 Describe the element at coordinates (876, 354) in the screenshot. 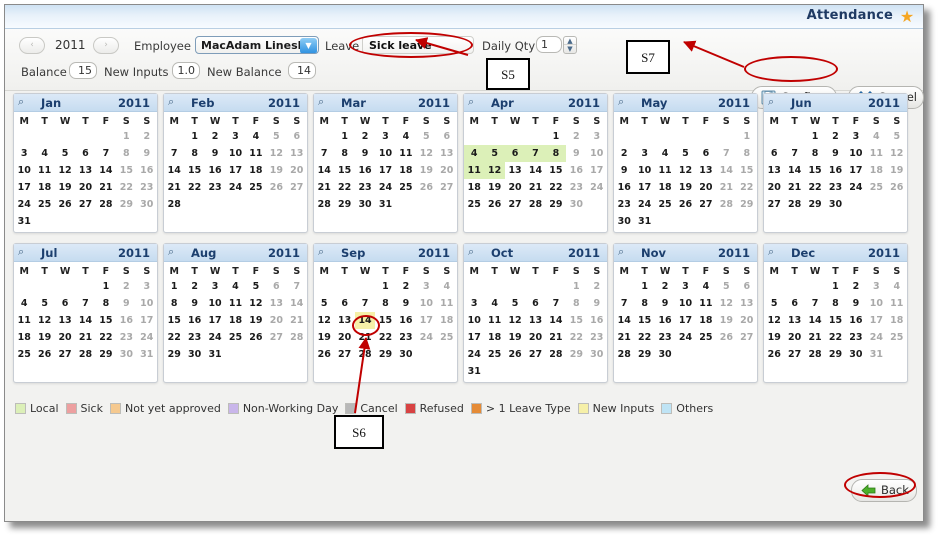

I see `calendar-day: 31` at that location.